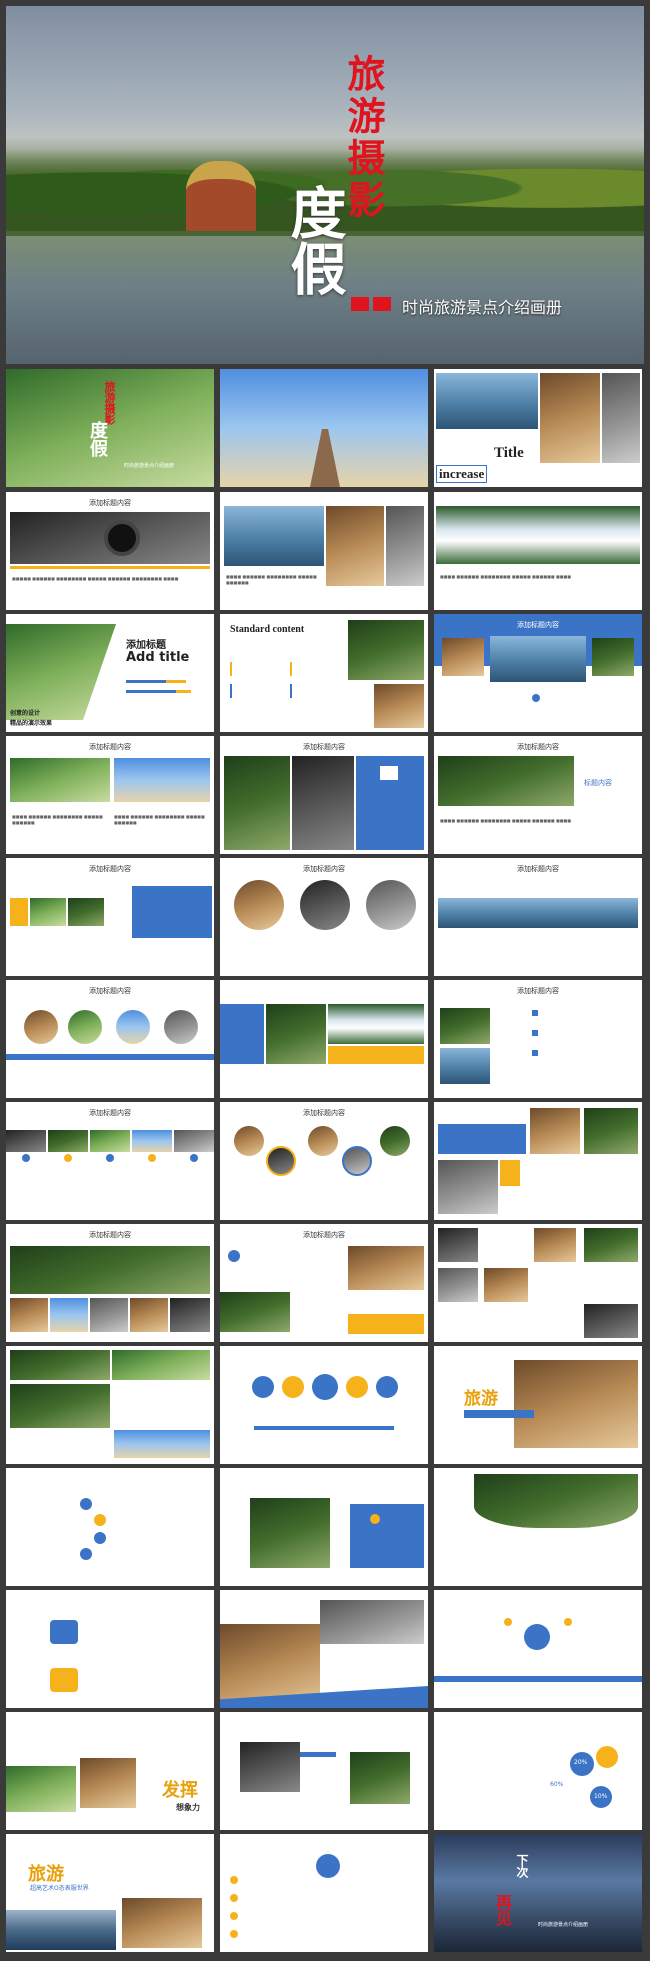 Image resolution: width=650 pixels, height=1961 pixels. What do you see at coordinates (482, 308) in the screenshot?
I see `cover-subtitle: 时尚旅游景点介绍画册` at bounding box center [482, 308].